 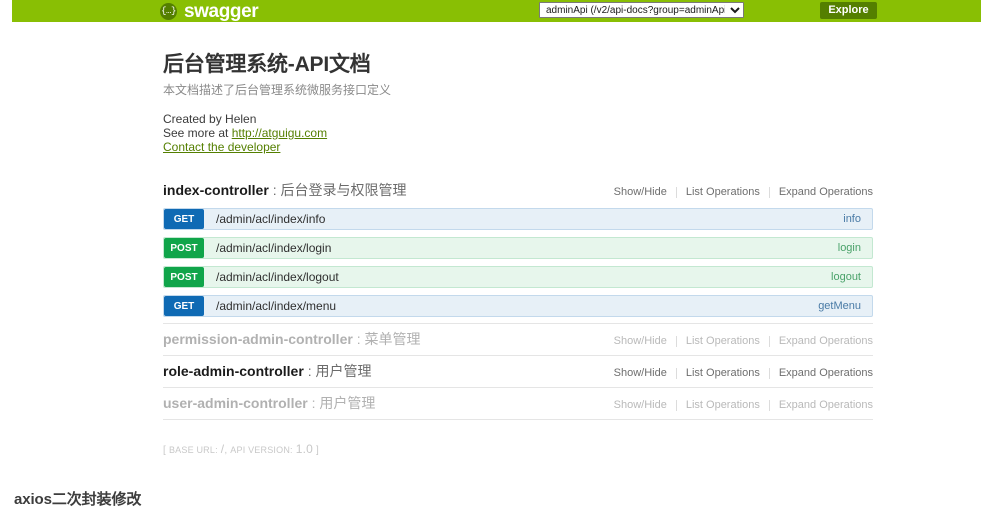 I want to click on contact-line: Contact the developer, so click(x=518, y=147).